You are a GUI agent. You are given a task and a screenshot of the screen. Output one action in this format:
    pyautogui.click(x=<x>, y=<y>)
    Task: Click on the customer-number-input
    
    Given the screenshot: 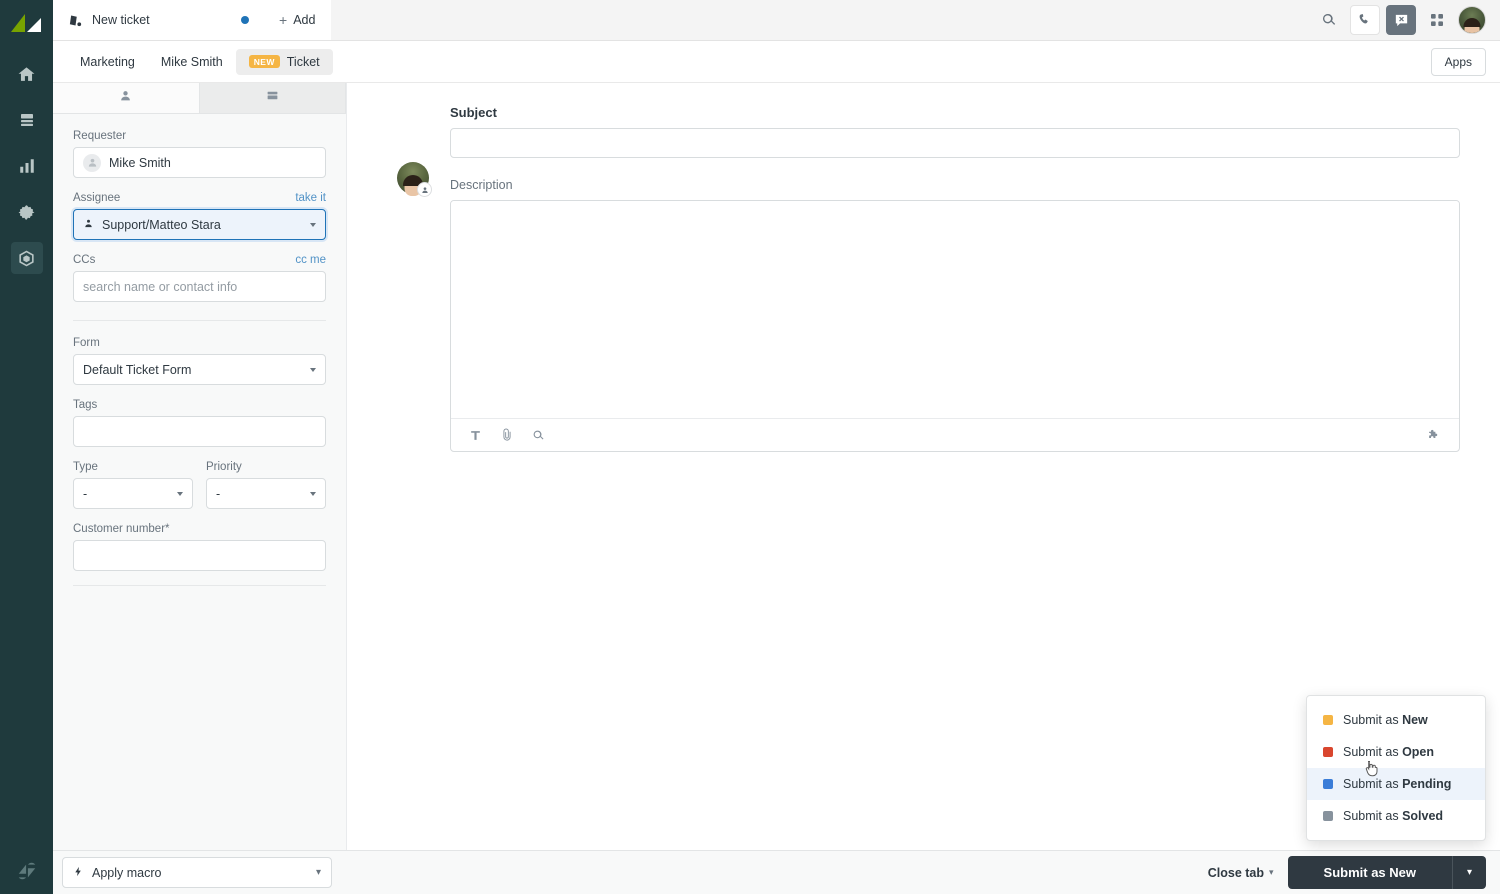 What is the action you would take?
    pyautogui.click(x=199, y=555)
    